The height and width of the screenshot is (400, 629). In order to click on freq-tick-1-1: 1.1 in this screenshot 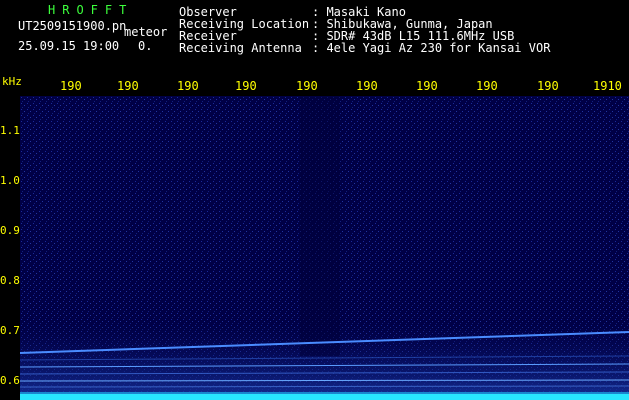, I will do `click(10, 130)`.